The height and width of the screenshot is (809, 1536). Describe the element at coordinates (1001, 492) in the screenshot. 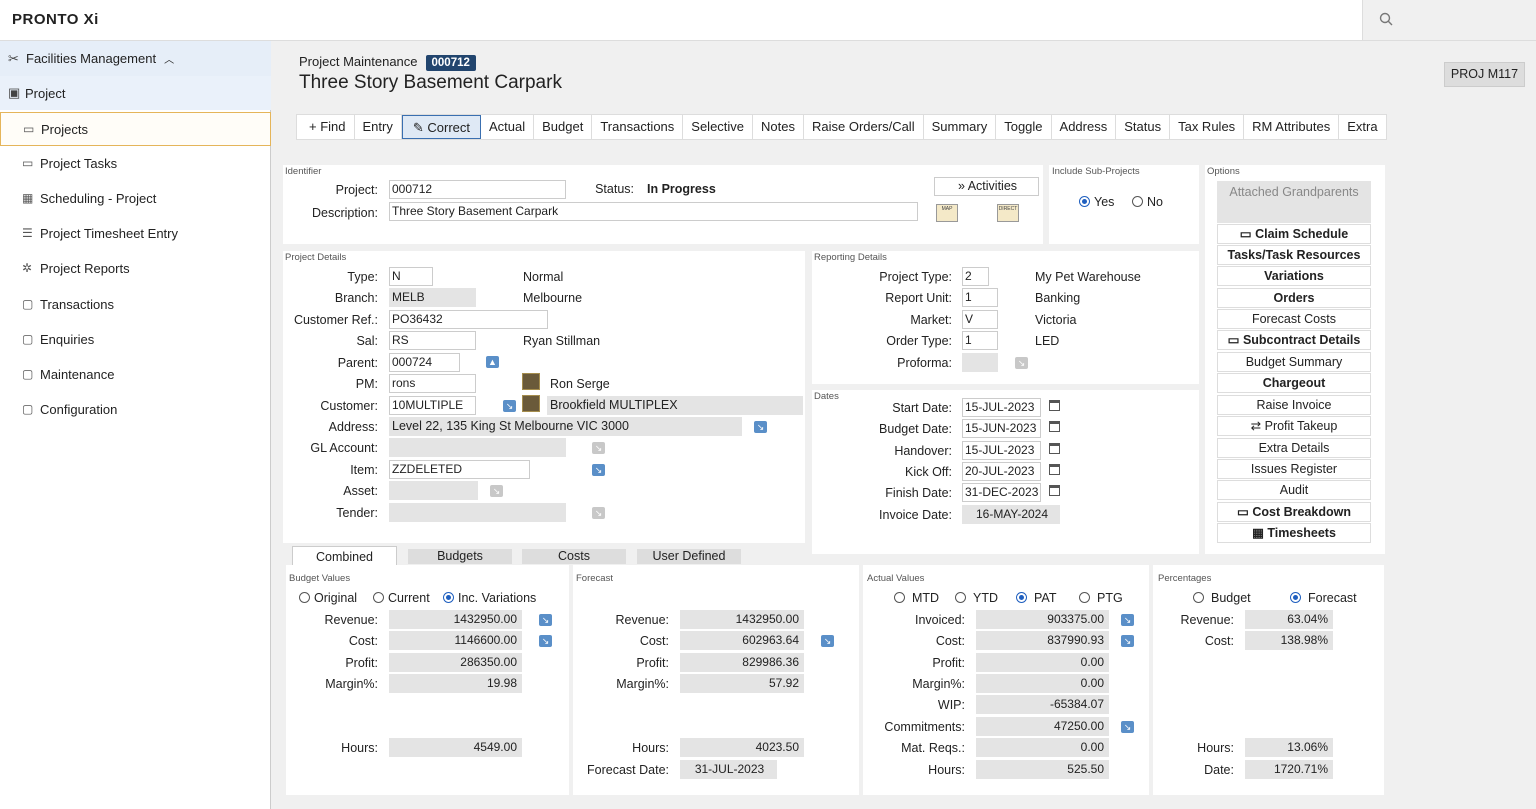

I see `finish-date-field: 31-DEC-2023` at that location.